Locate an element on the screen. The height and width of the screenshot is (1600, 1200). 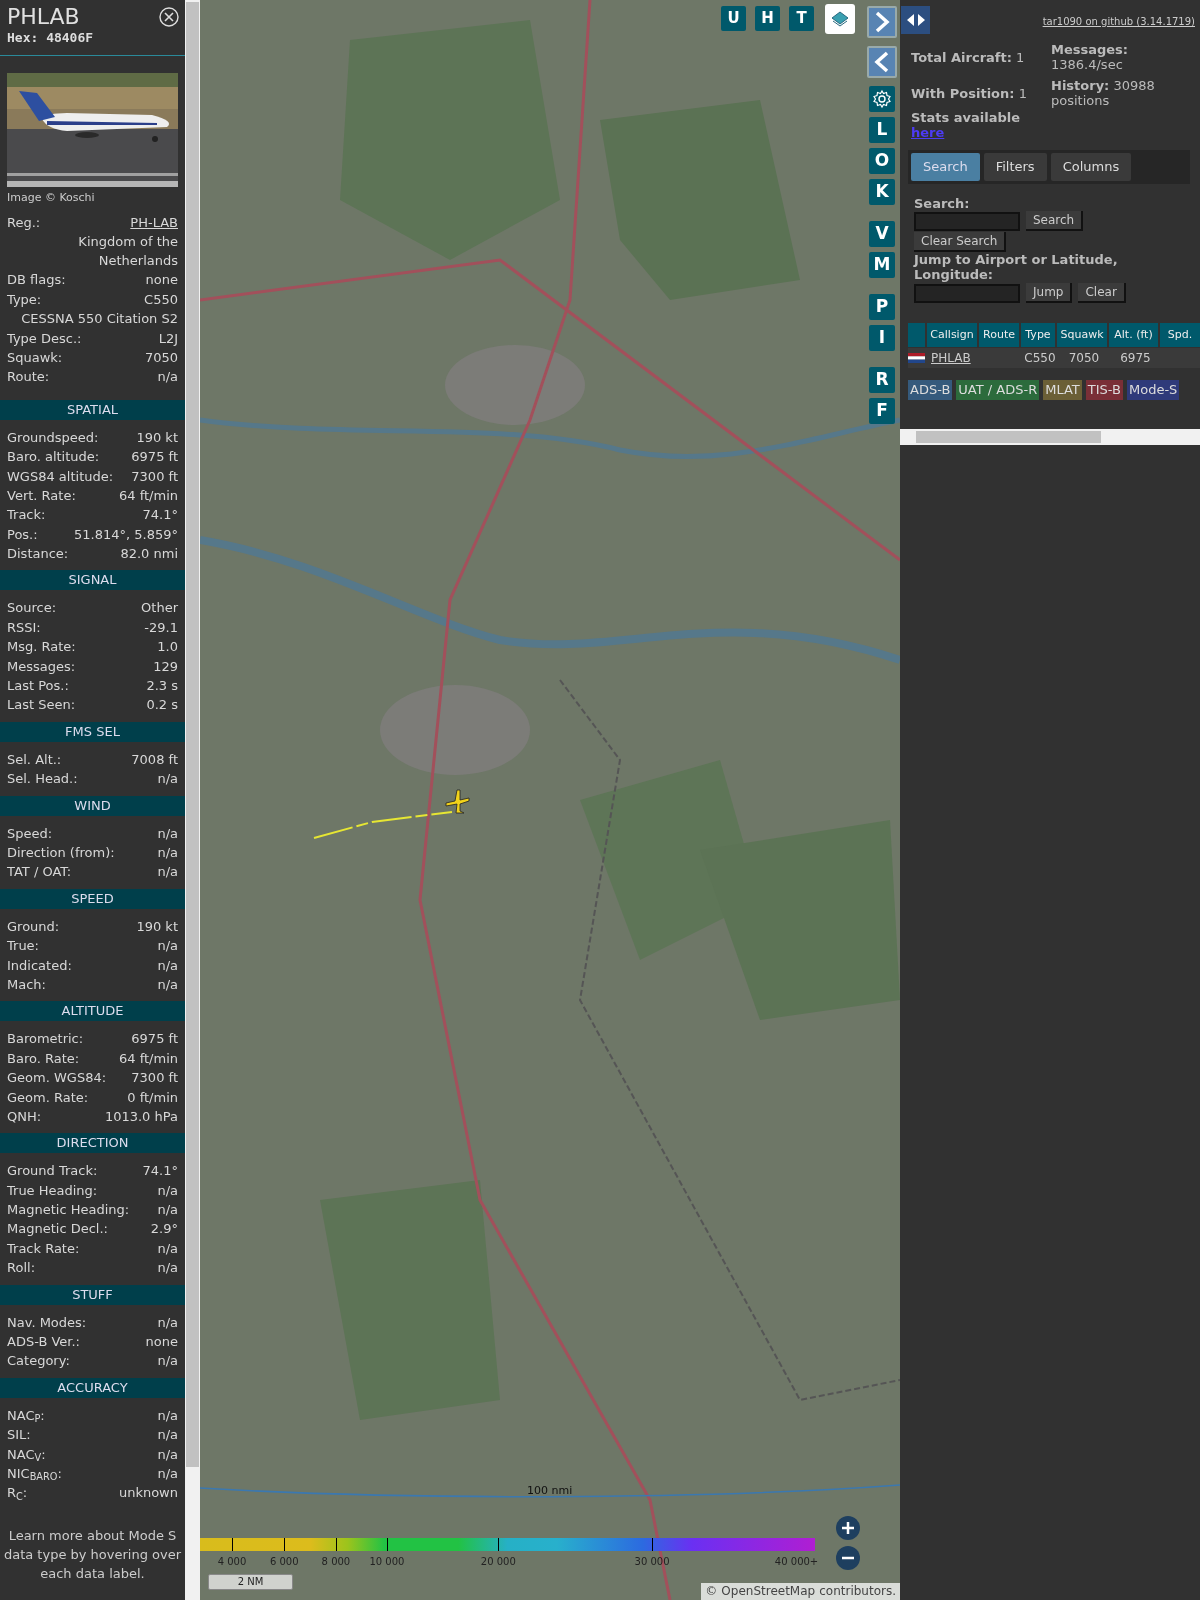
field-label: Baro. Rate: is located at coordinates (43, 1058).